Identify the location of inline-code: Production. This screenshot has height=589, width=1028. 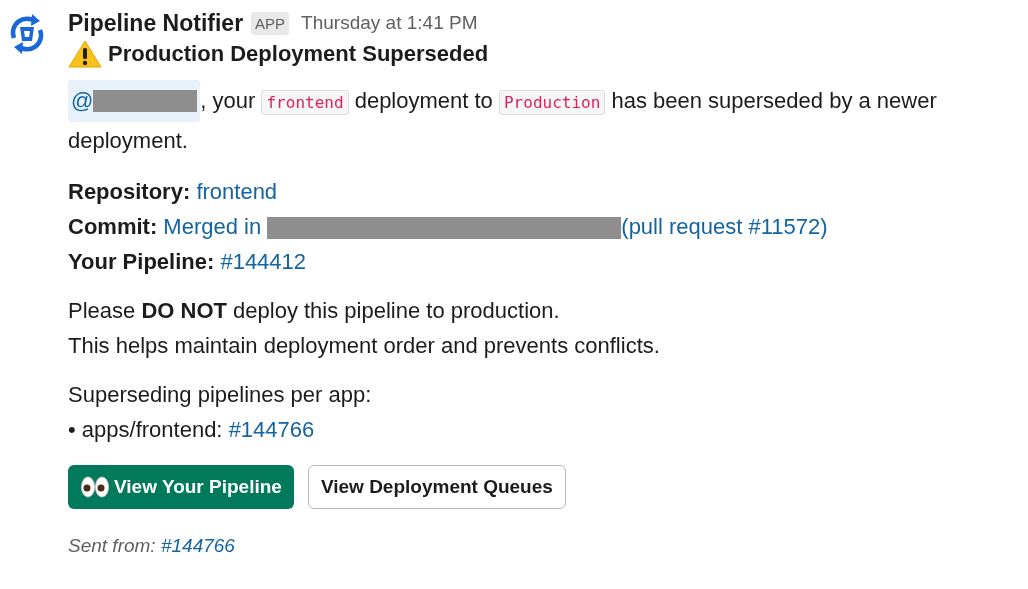
(552, 102).